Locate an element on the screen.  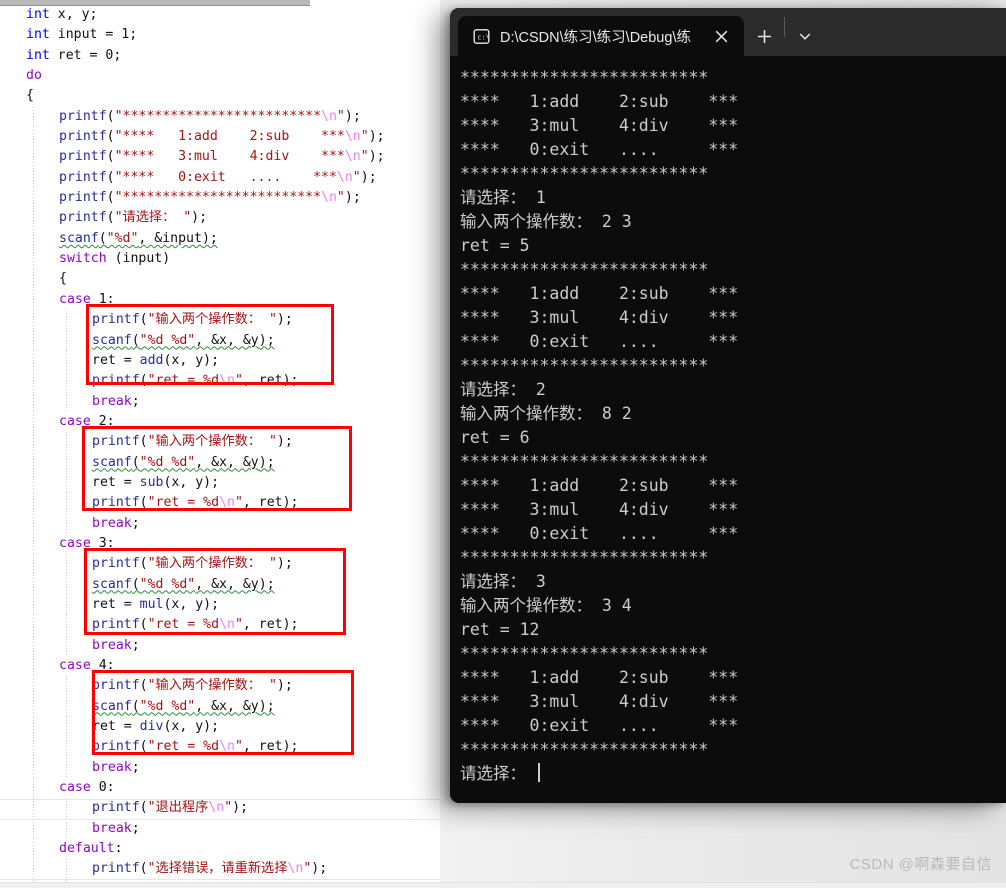
code-line: printf("选择错误，请重新选择\n"); is located at coordinates (220, 870).